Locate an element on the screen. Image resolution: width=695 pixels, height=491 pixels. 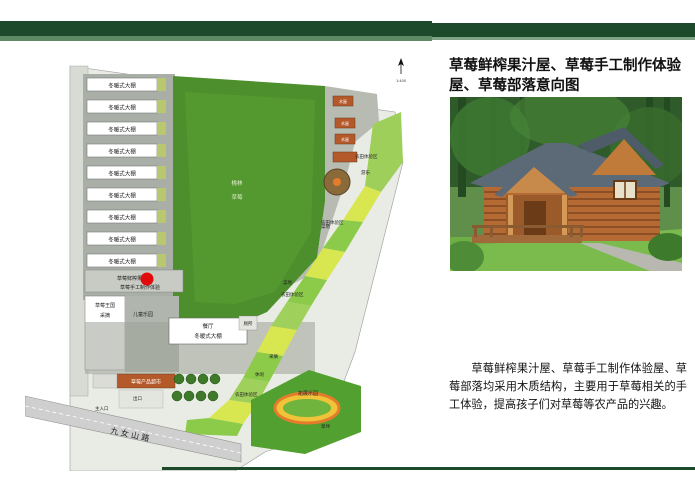
shop-label: 草莓产品超市 is located at coordinates (146, 382).